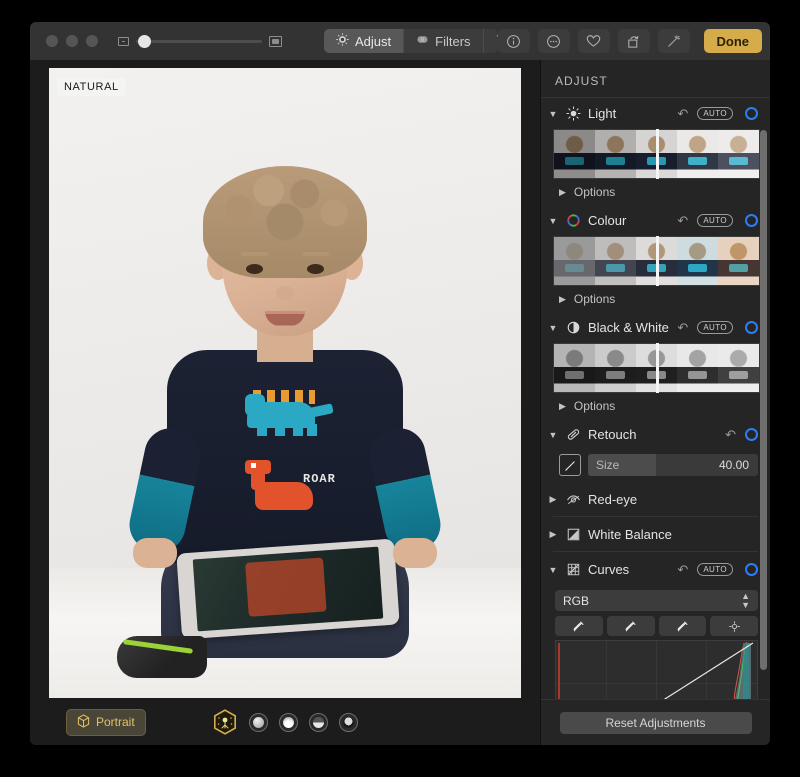 Image resolution: width=800 pixels, height=777 pixels. Describe the element at coordinates (655, 299) in the screenshot. I see `colour-options-row: ▶ Options` at that location.